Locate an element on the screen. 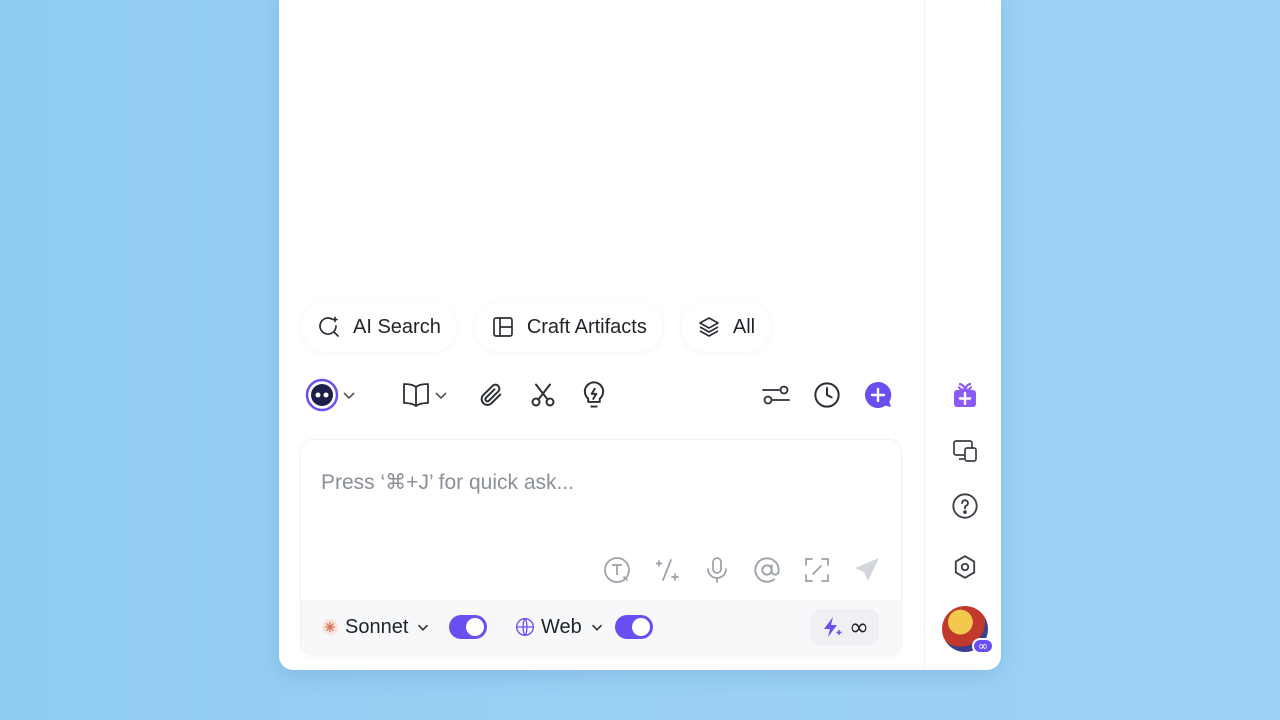 Image resolution: width=1280 pixels, height=720 pixels. expand-icon is located at coordinates (817, 570).